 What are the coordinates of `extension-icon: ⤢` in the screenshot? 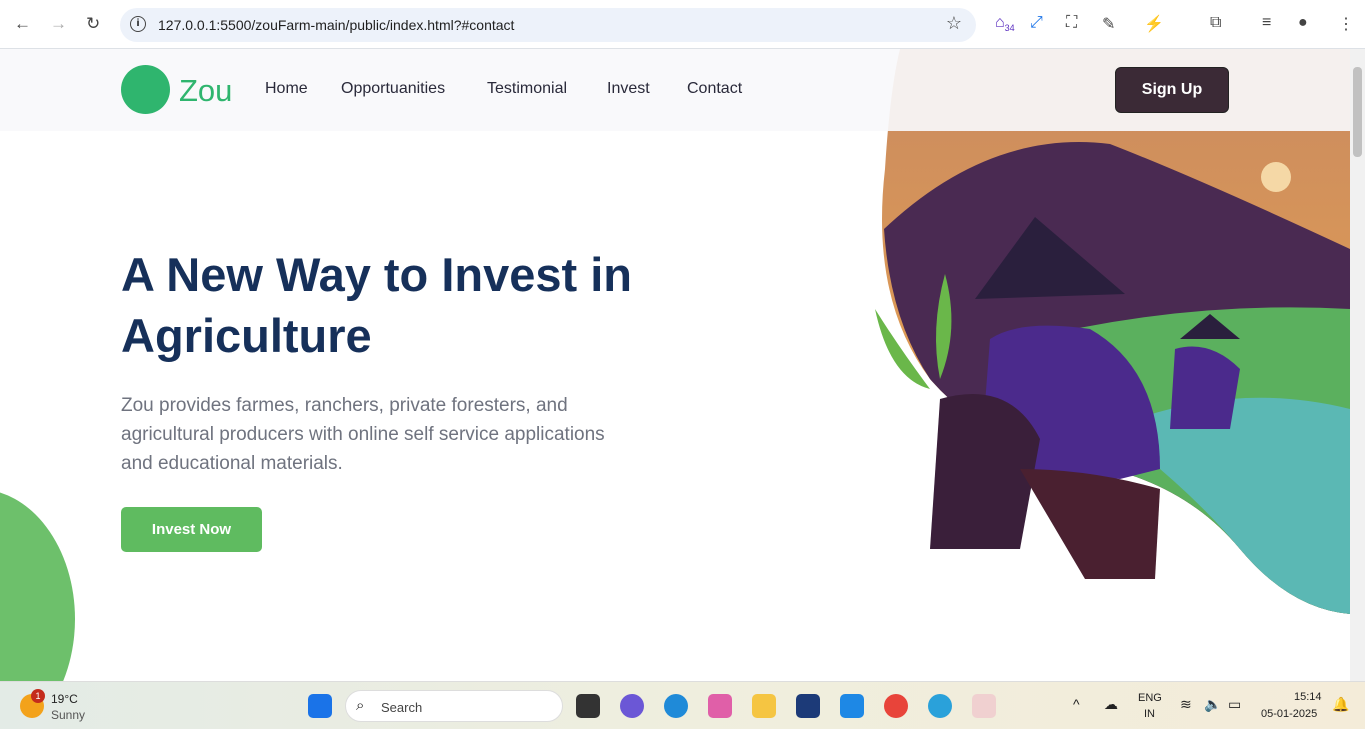 It's located at (1036, 23).